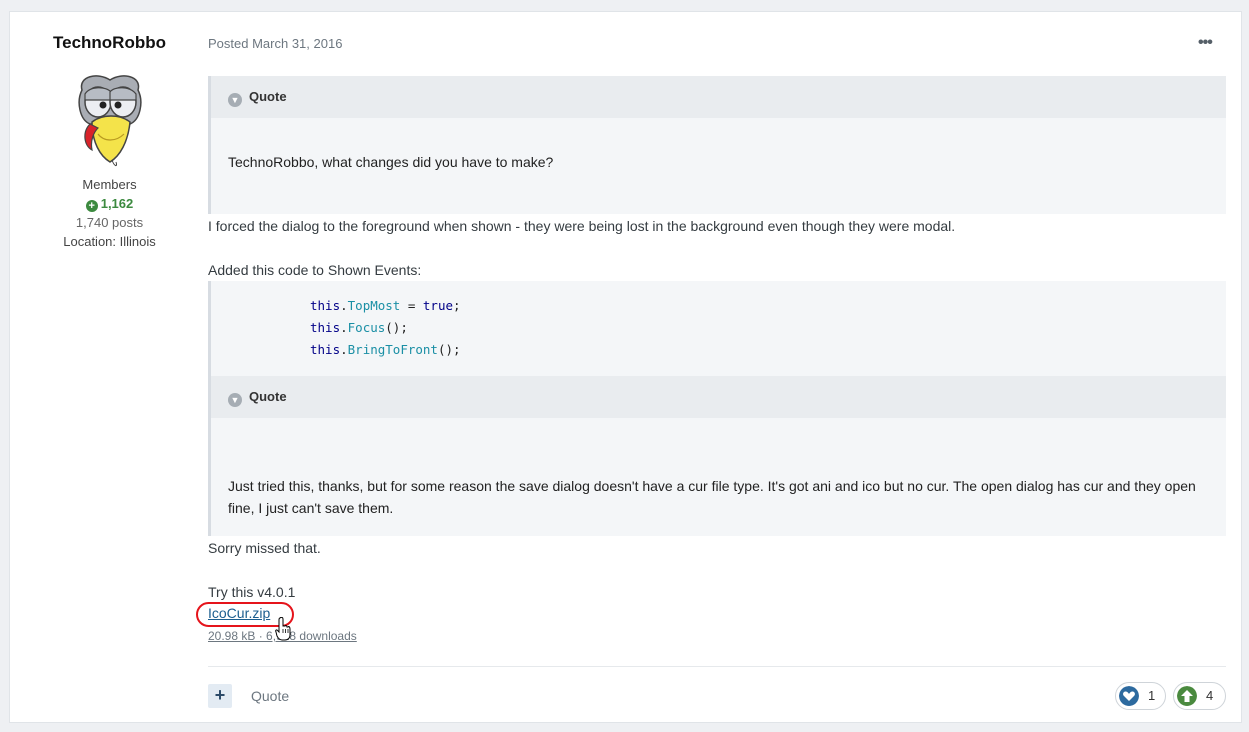 The width and height of the screenshot is (1249, 732). I want to click on reputation-count: 1,162, so click(117, 203).